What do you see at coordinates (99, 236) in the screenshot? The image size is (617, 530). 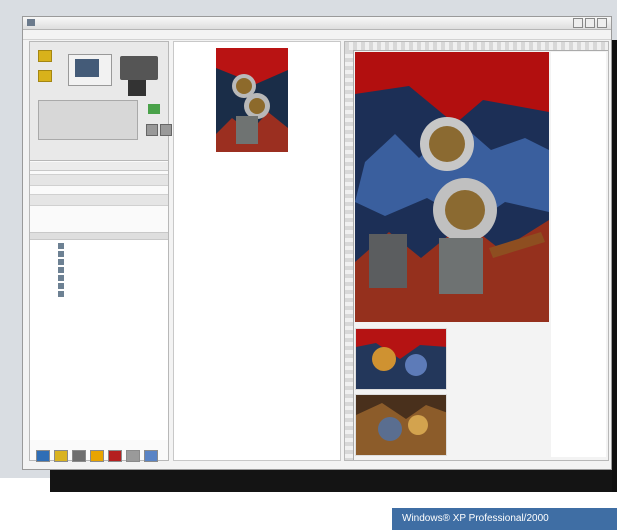 I see `file-list-header` at bounding box center [99, 236].